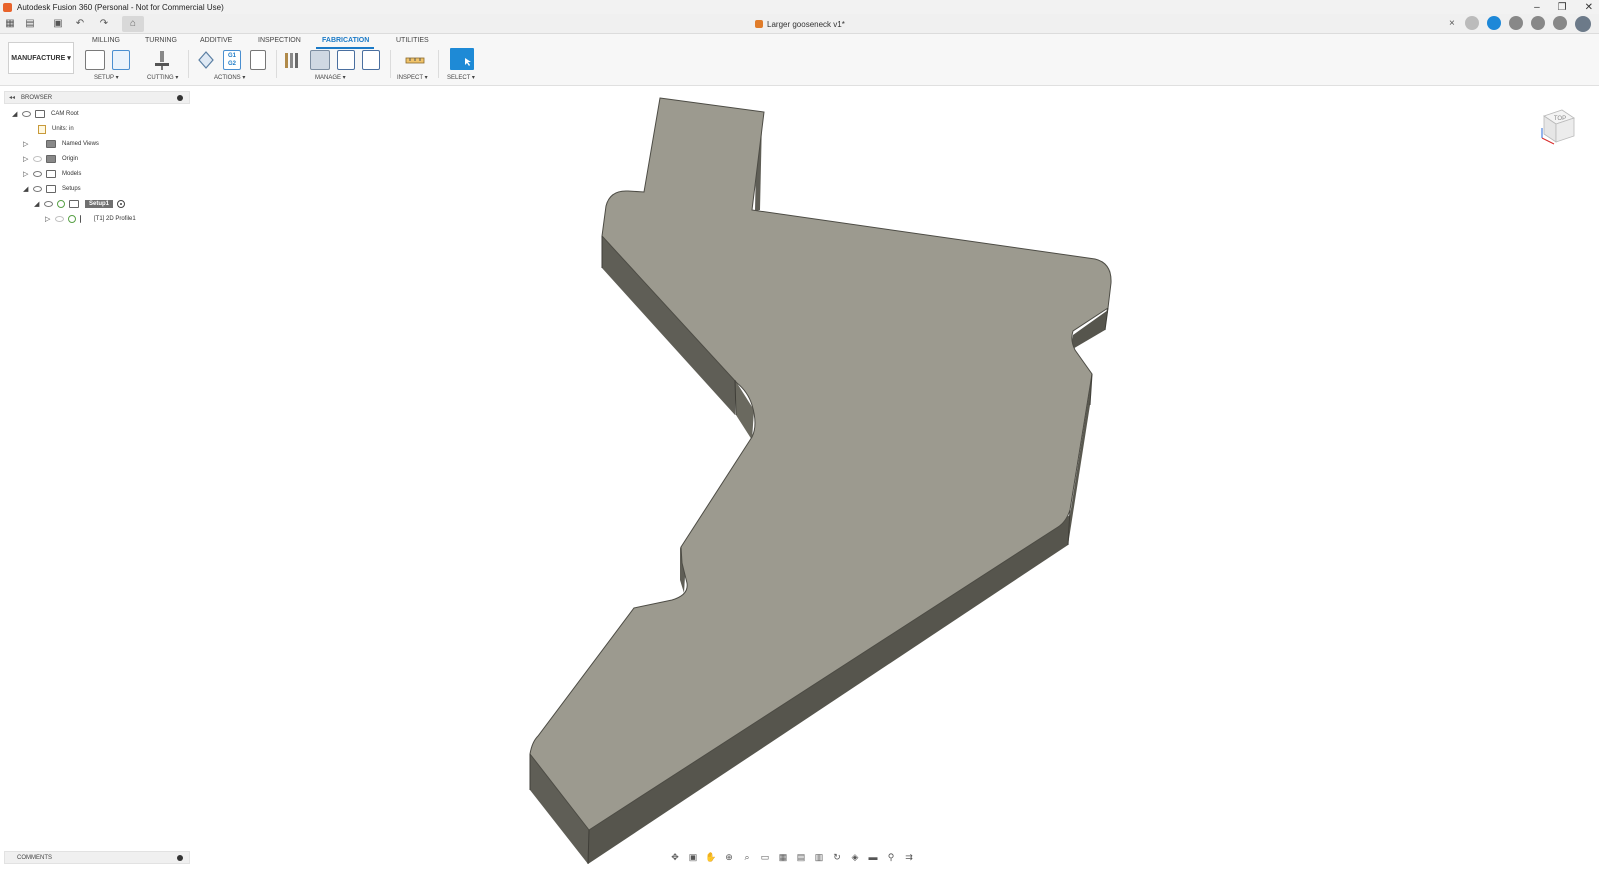  Describe the element at coordinates (765, 857) in the screenshot. I see `display-settings-icon: ▭` at that location.